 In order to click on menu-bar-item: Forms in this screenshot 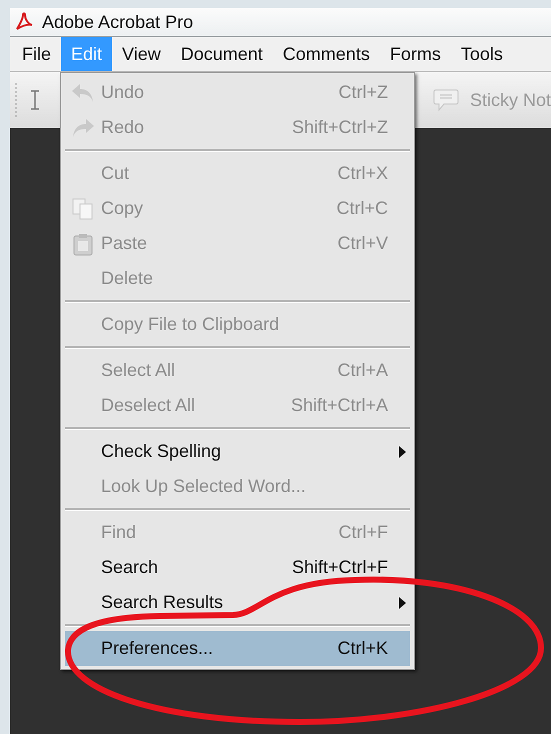, I will do `click(415, 54)`.